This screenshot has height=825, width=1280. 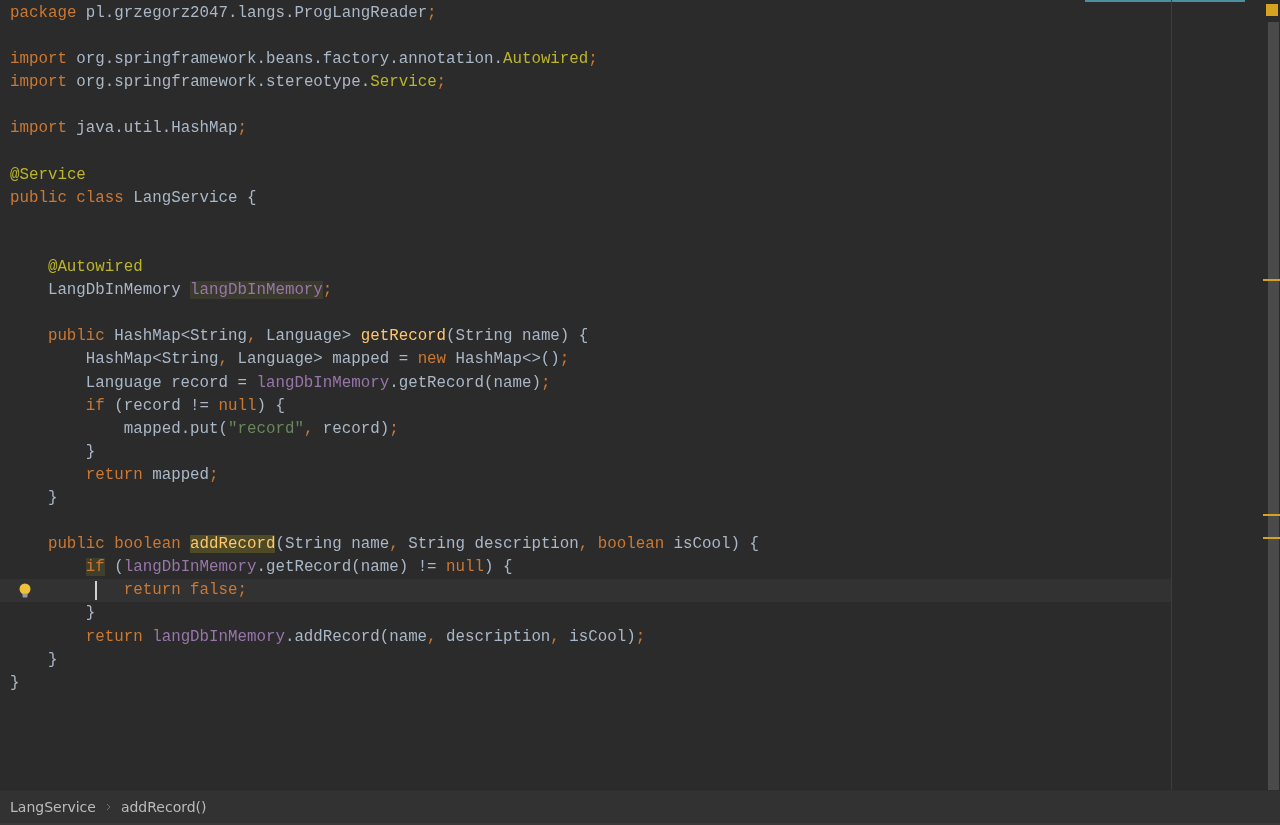 I want to click on code-line: if (record != null) {, so click(x=185, y=406).